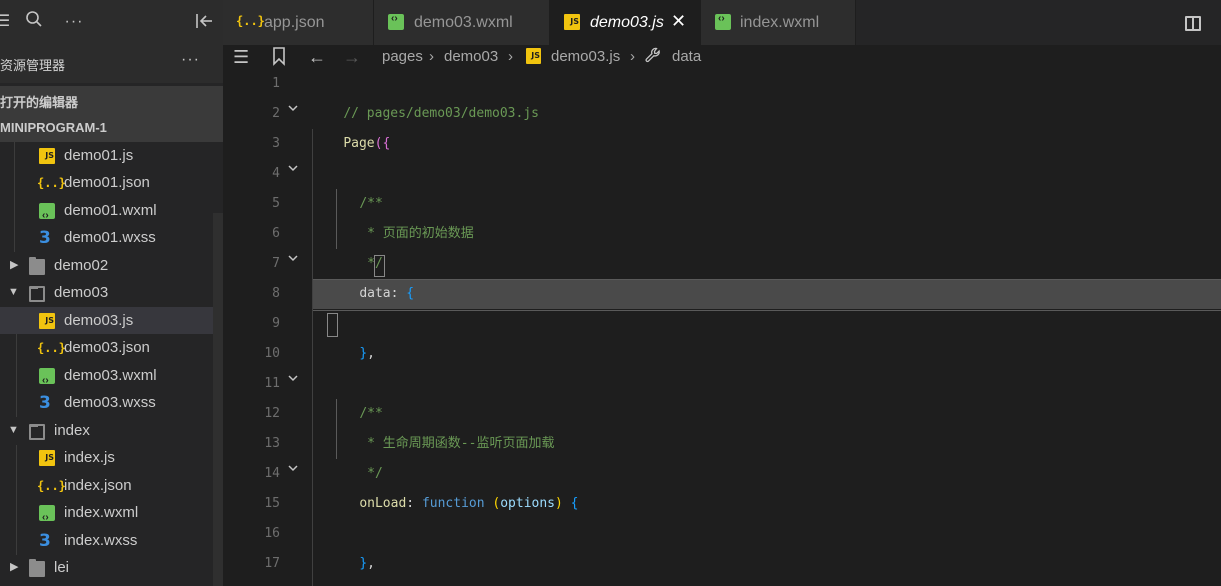 The width and height of the screenshot is (1221, 586). Describe the element at coordinates (14, 567) in the screenshot. I see `chevron-right-icon: ▶` at that location.